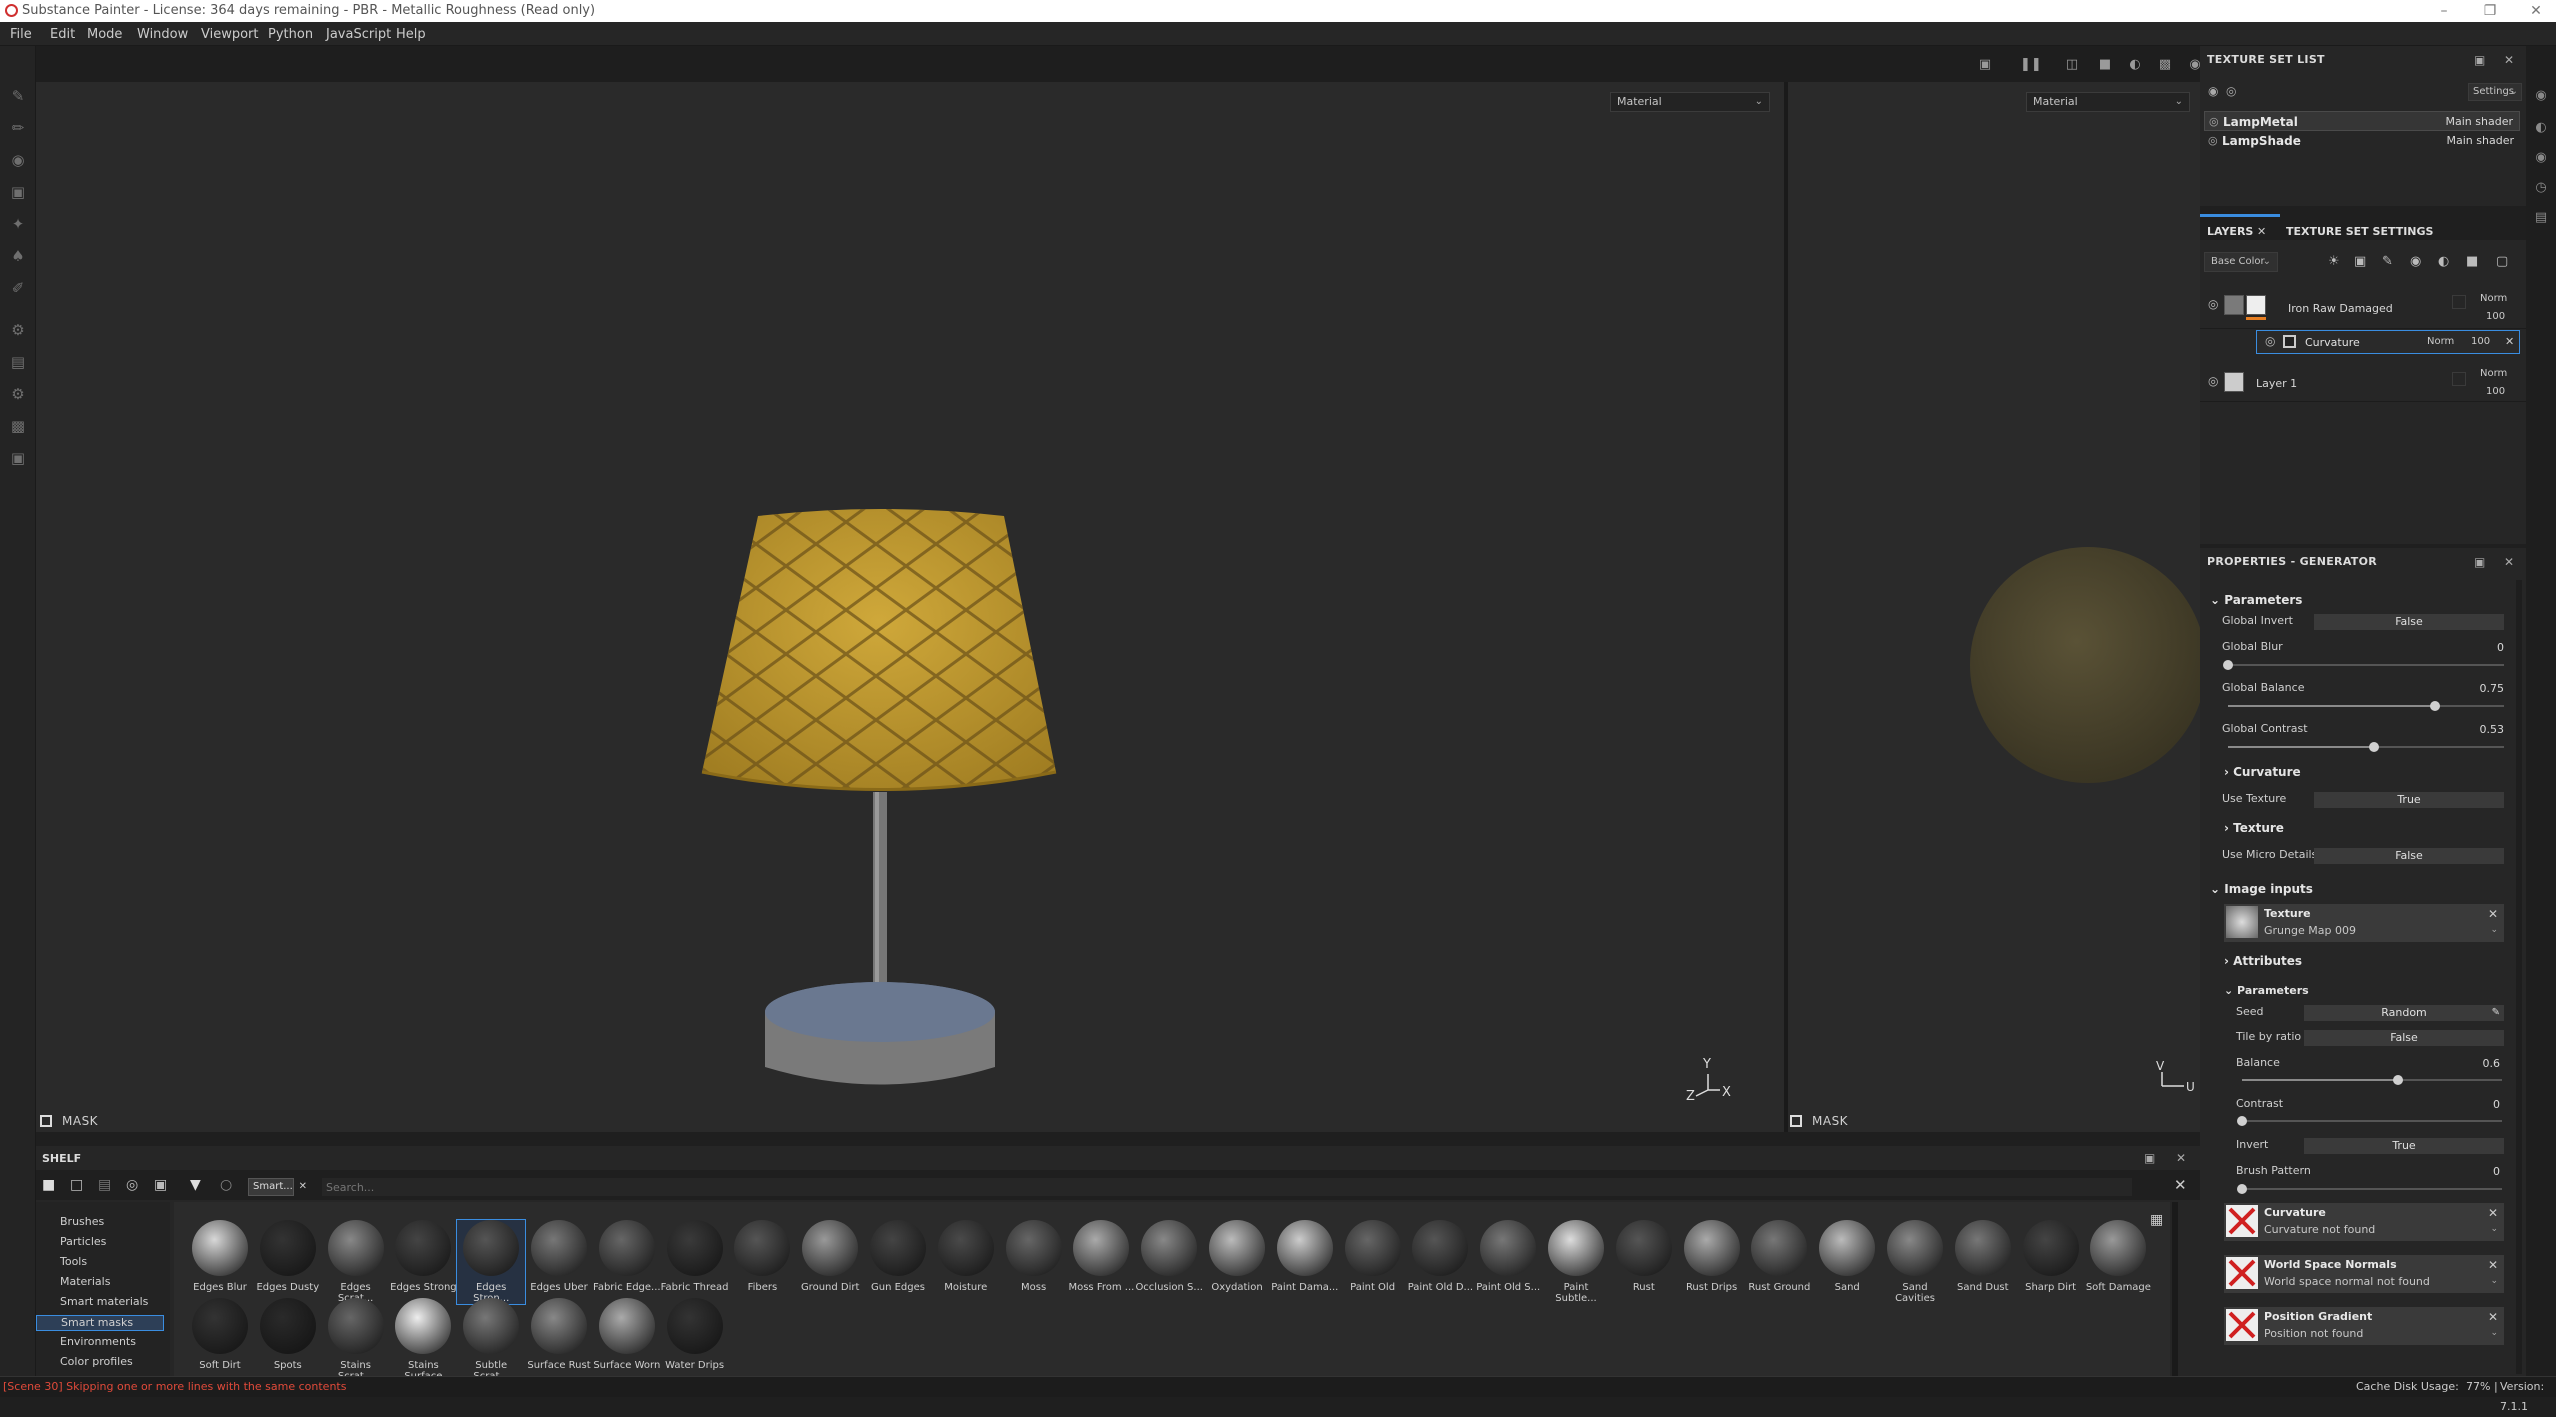 This screenshot has height=1417, width=2556. I want to click on clear-filter-icon: ○, so click(226, 1185).